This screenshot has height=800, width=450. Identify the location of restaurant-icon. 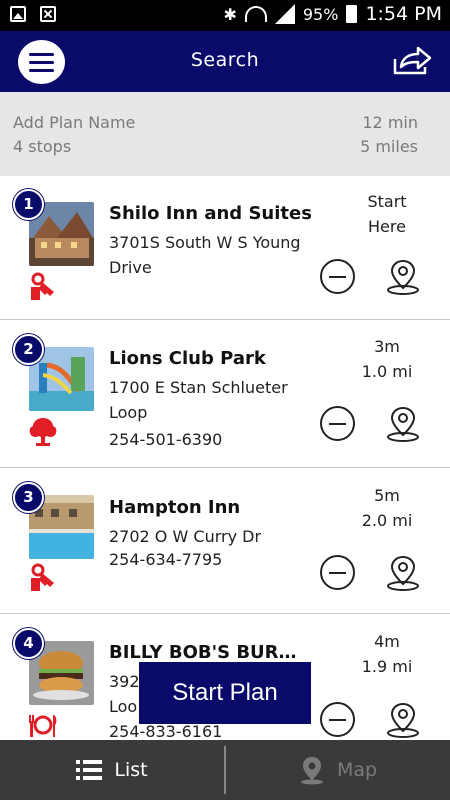
(43, 726).